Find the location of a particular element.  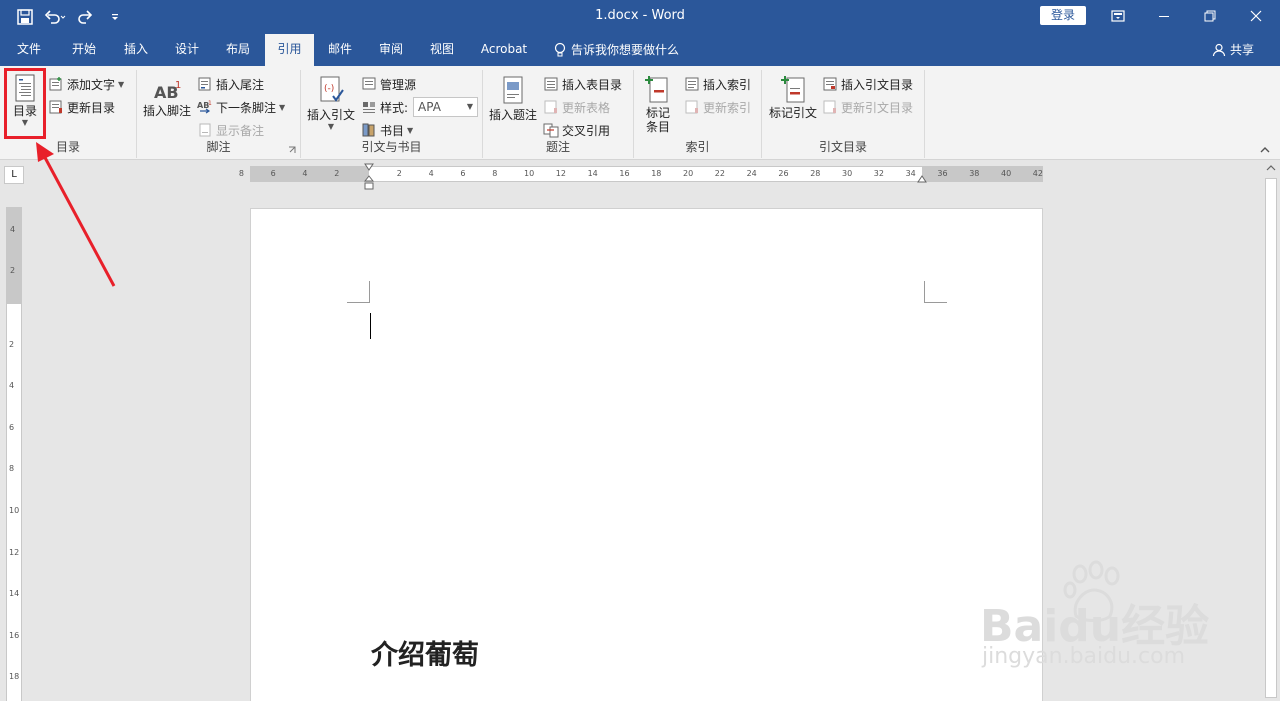

style-icon is located at coordinates (369, 107).